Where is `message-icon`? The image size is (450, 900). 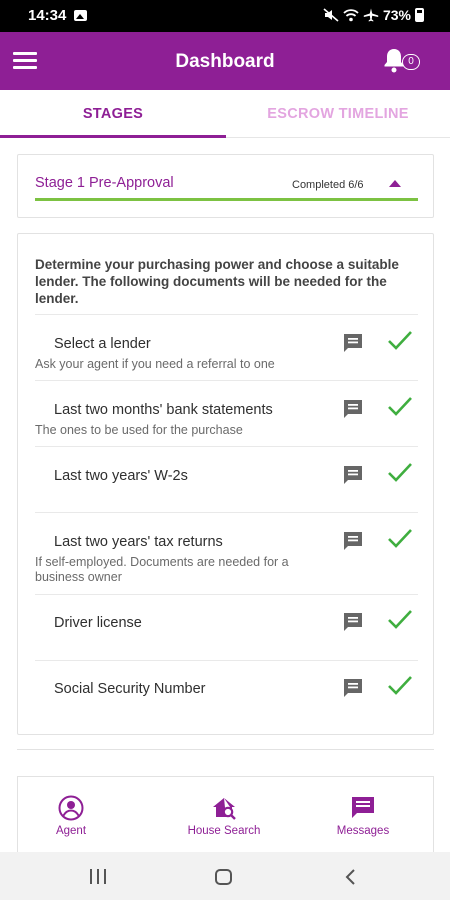 message-icon is located at coordinates (363, 807).